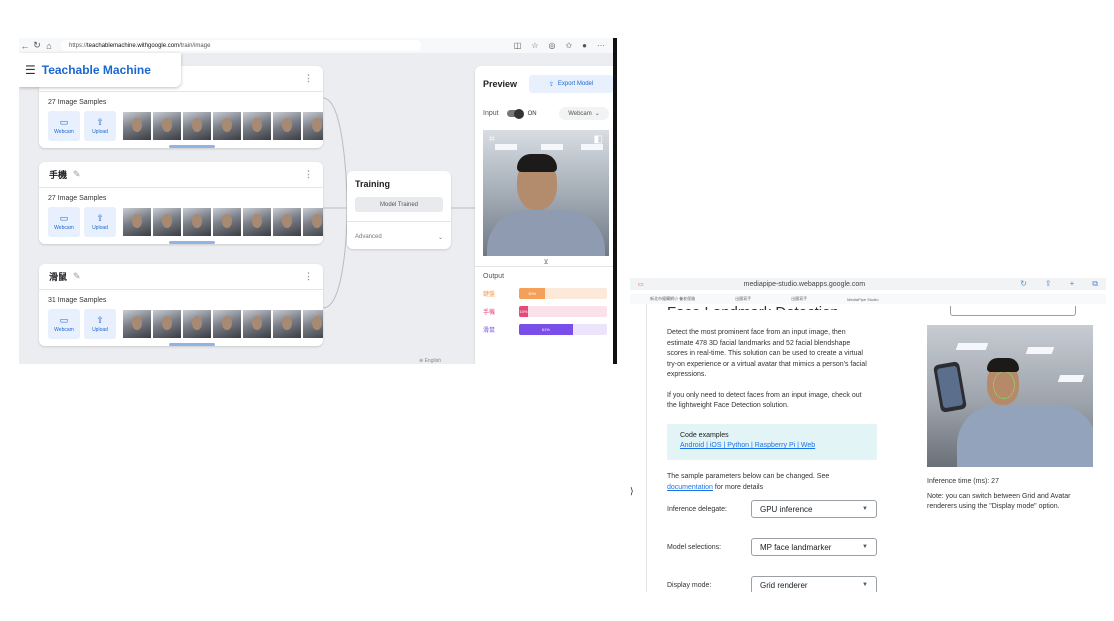 Image resolution: width=1114 pixels, height=621 pixels. What do you see at coordinates (704, 435) in the screenshot?
I see `code-examples-title: Code examples` at bounding box center [704, 435].